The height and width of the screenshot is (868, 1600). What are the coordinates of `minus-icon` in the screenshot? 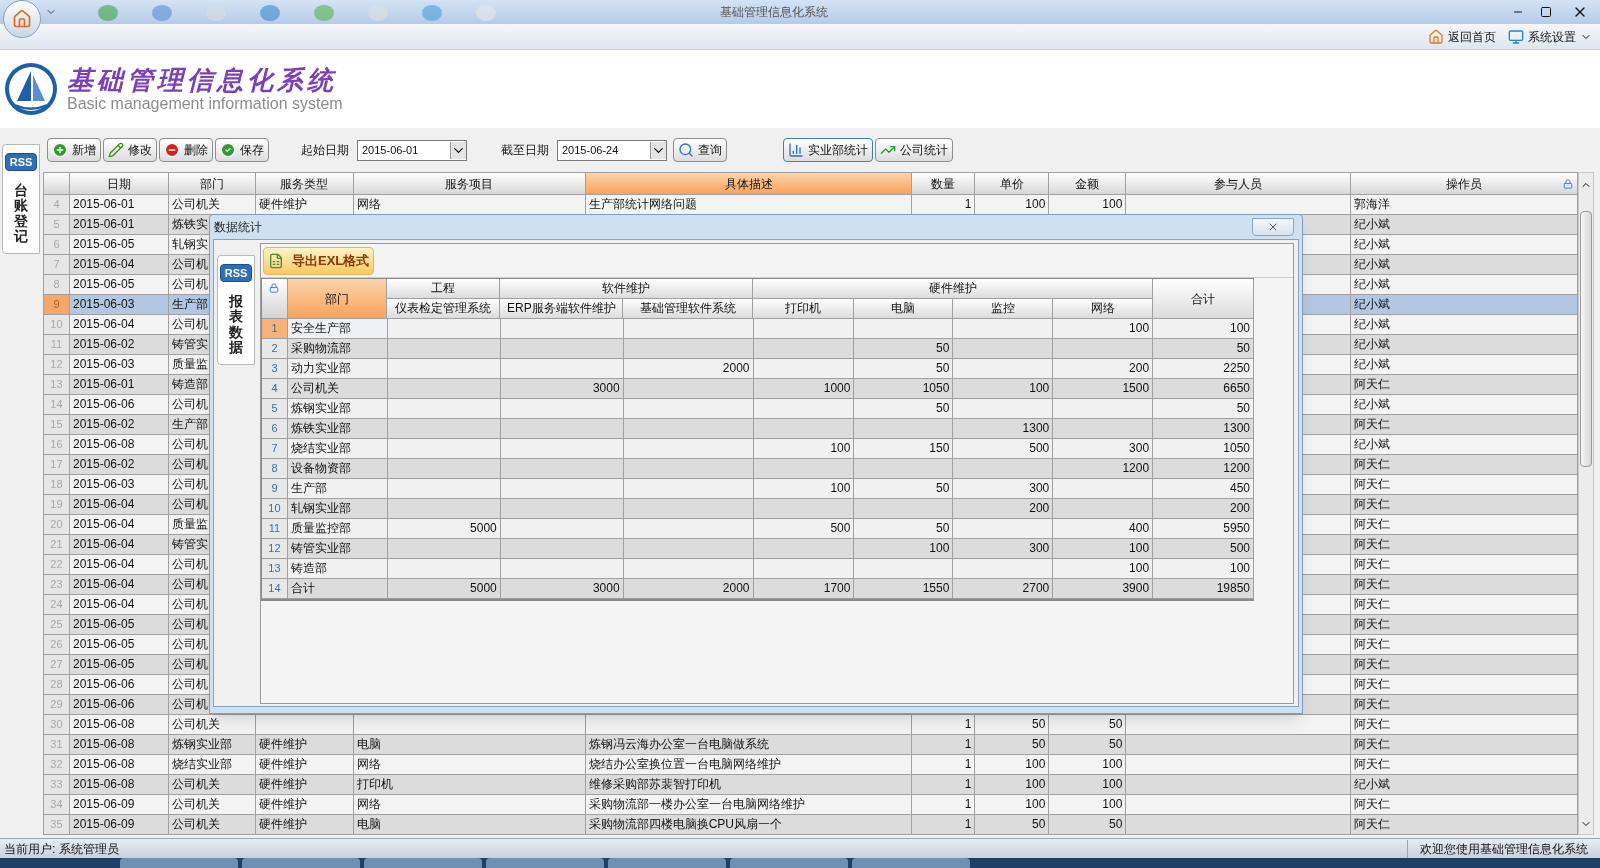 It's located at (172, 150).